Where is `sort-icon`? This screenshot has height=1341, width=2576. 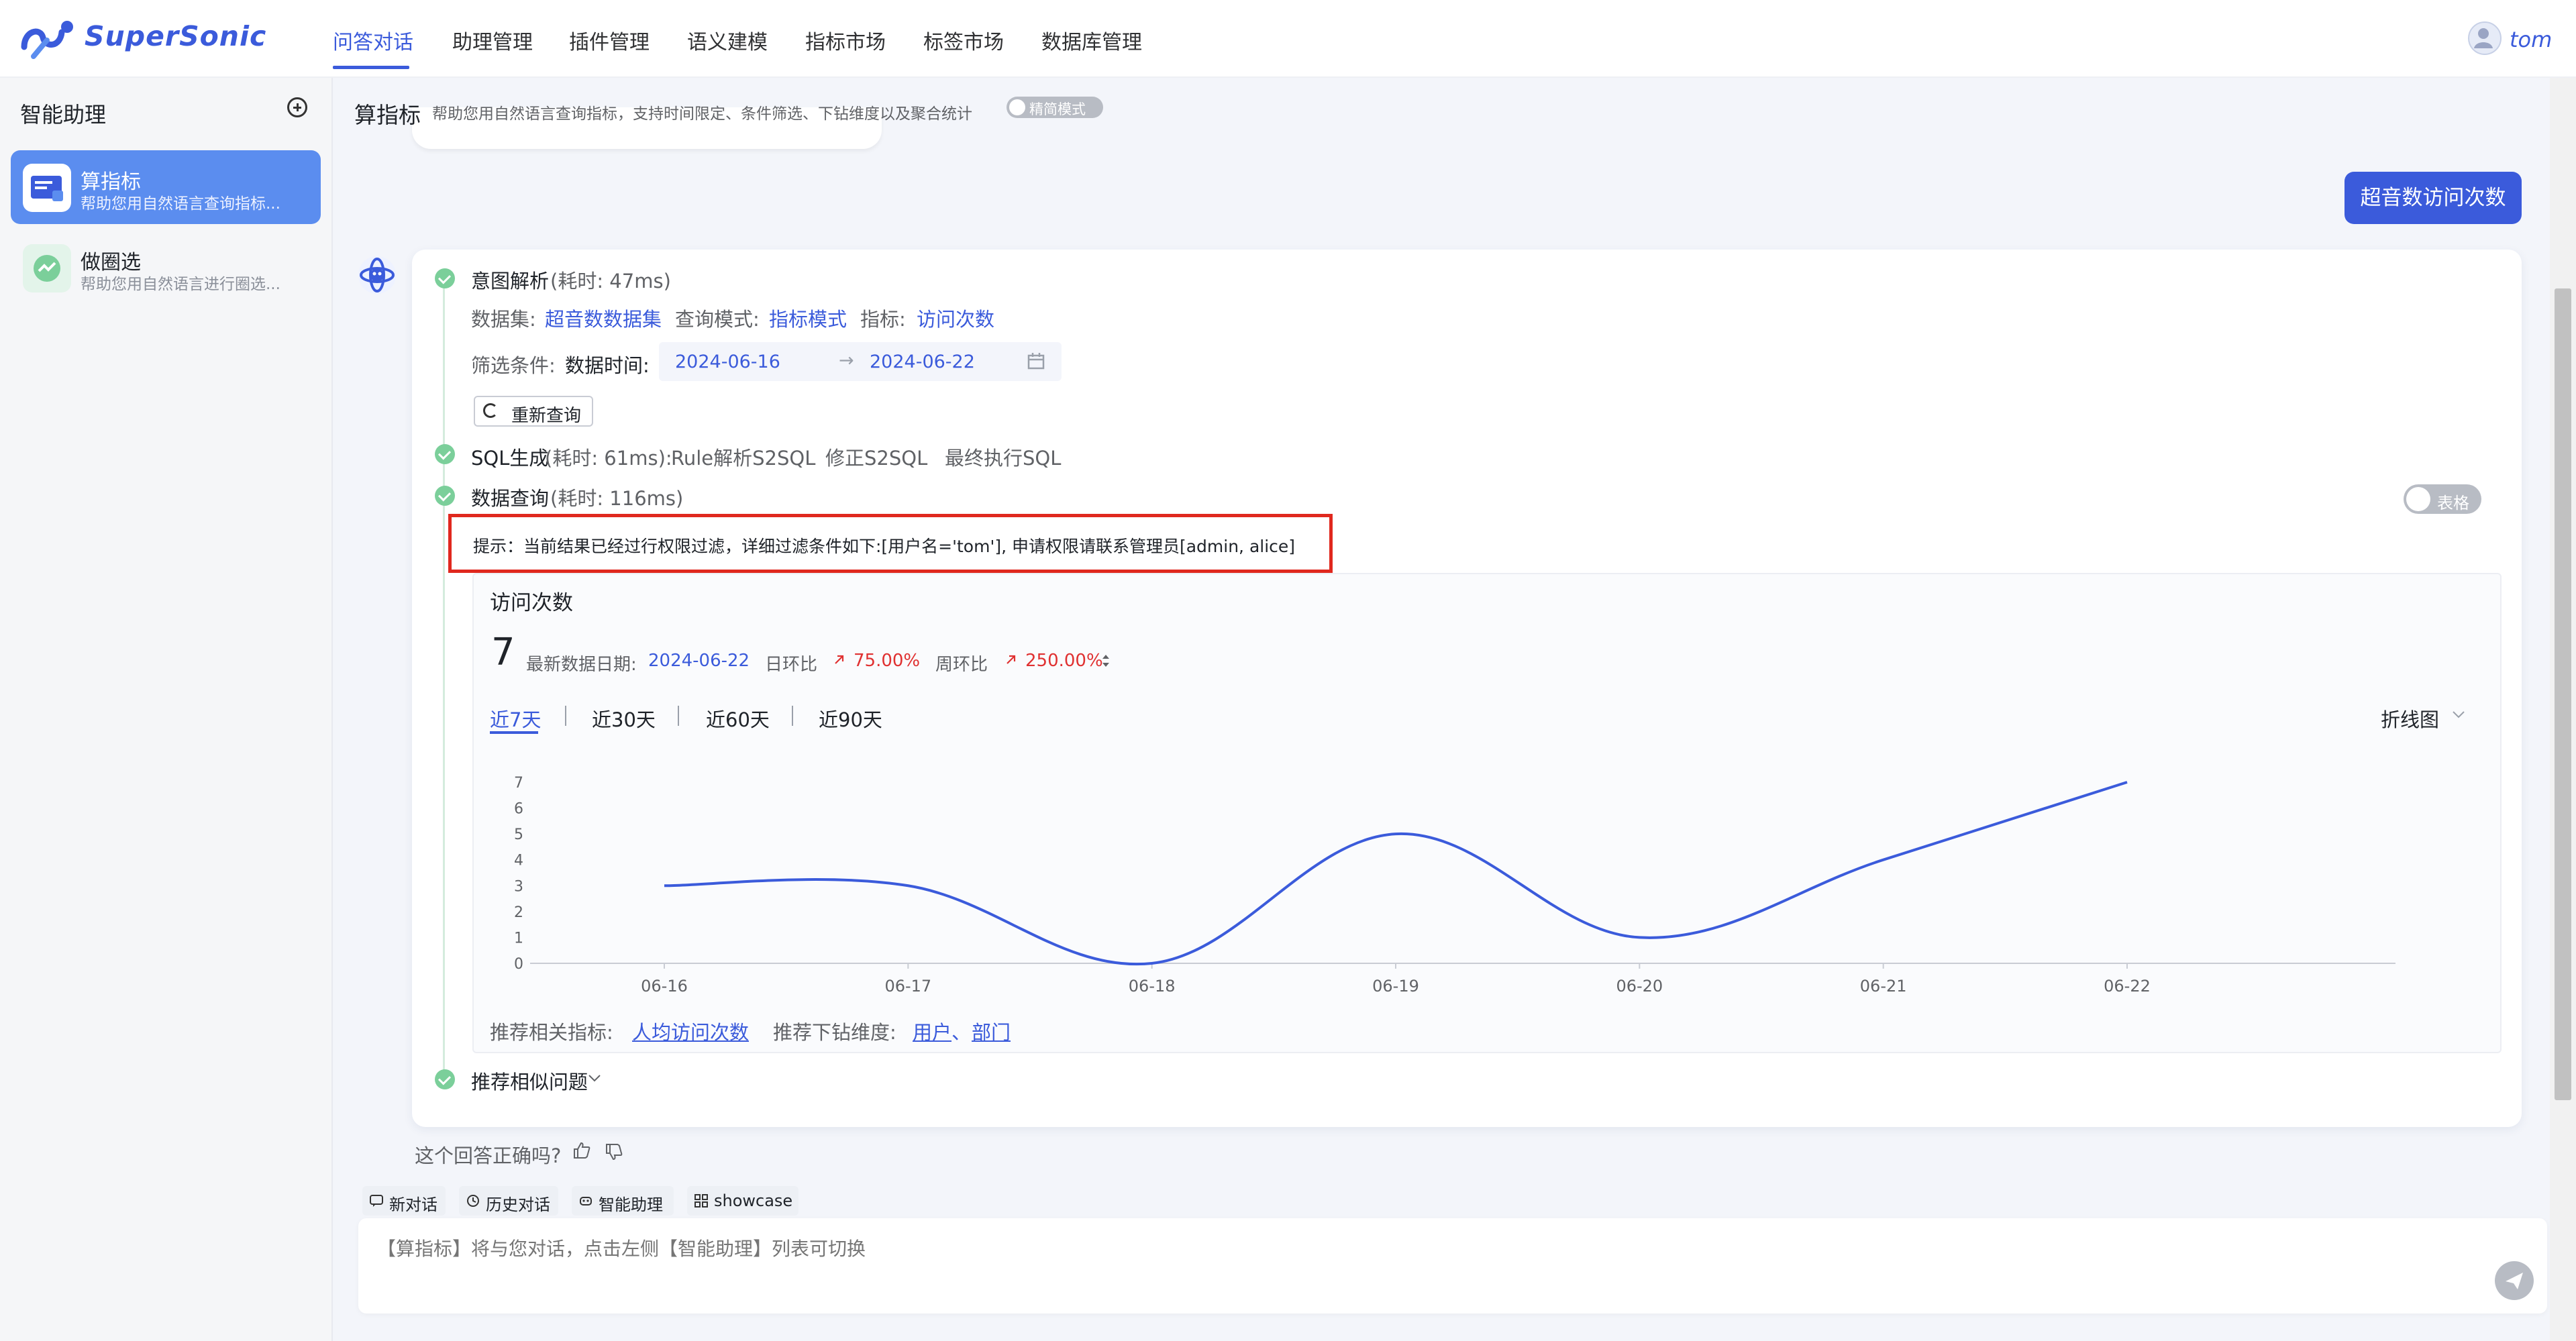 sort-icon is located at coordinates (1105, 660).